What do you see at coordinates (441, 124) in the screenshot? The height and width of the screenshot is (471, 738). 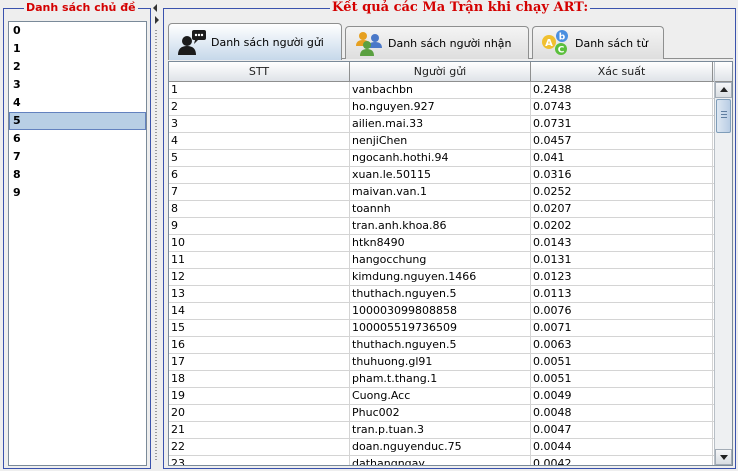 I see `table-row: 3 ailien.mai.33 0.0731` at bounding box center [441, 124].